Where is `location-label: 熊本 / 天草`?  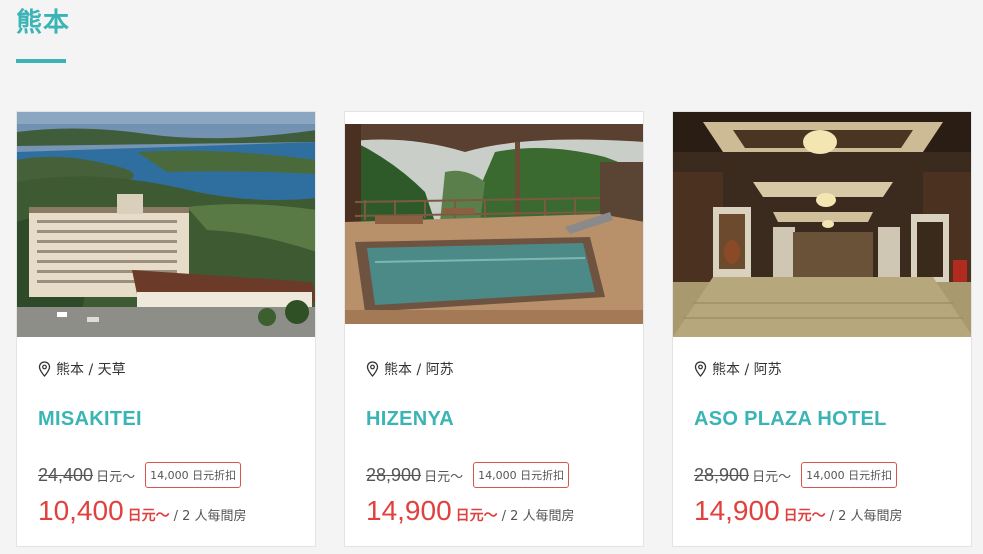 location-label: 熊本 / 天草 is located at coordinates (82, 369).